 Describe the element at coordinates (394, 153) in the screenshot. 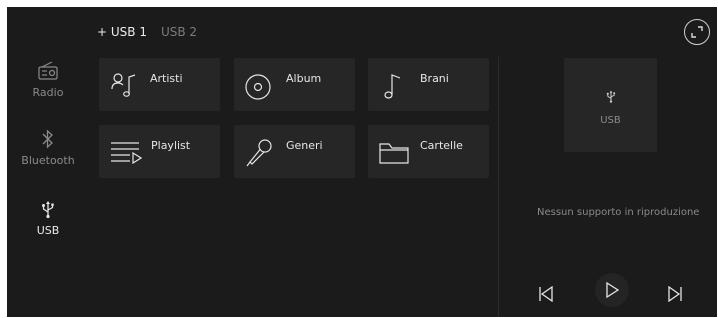

I see `folder-icon` at that location.